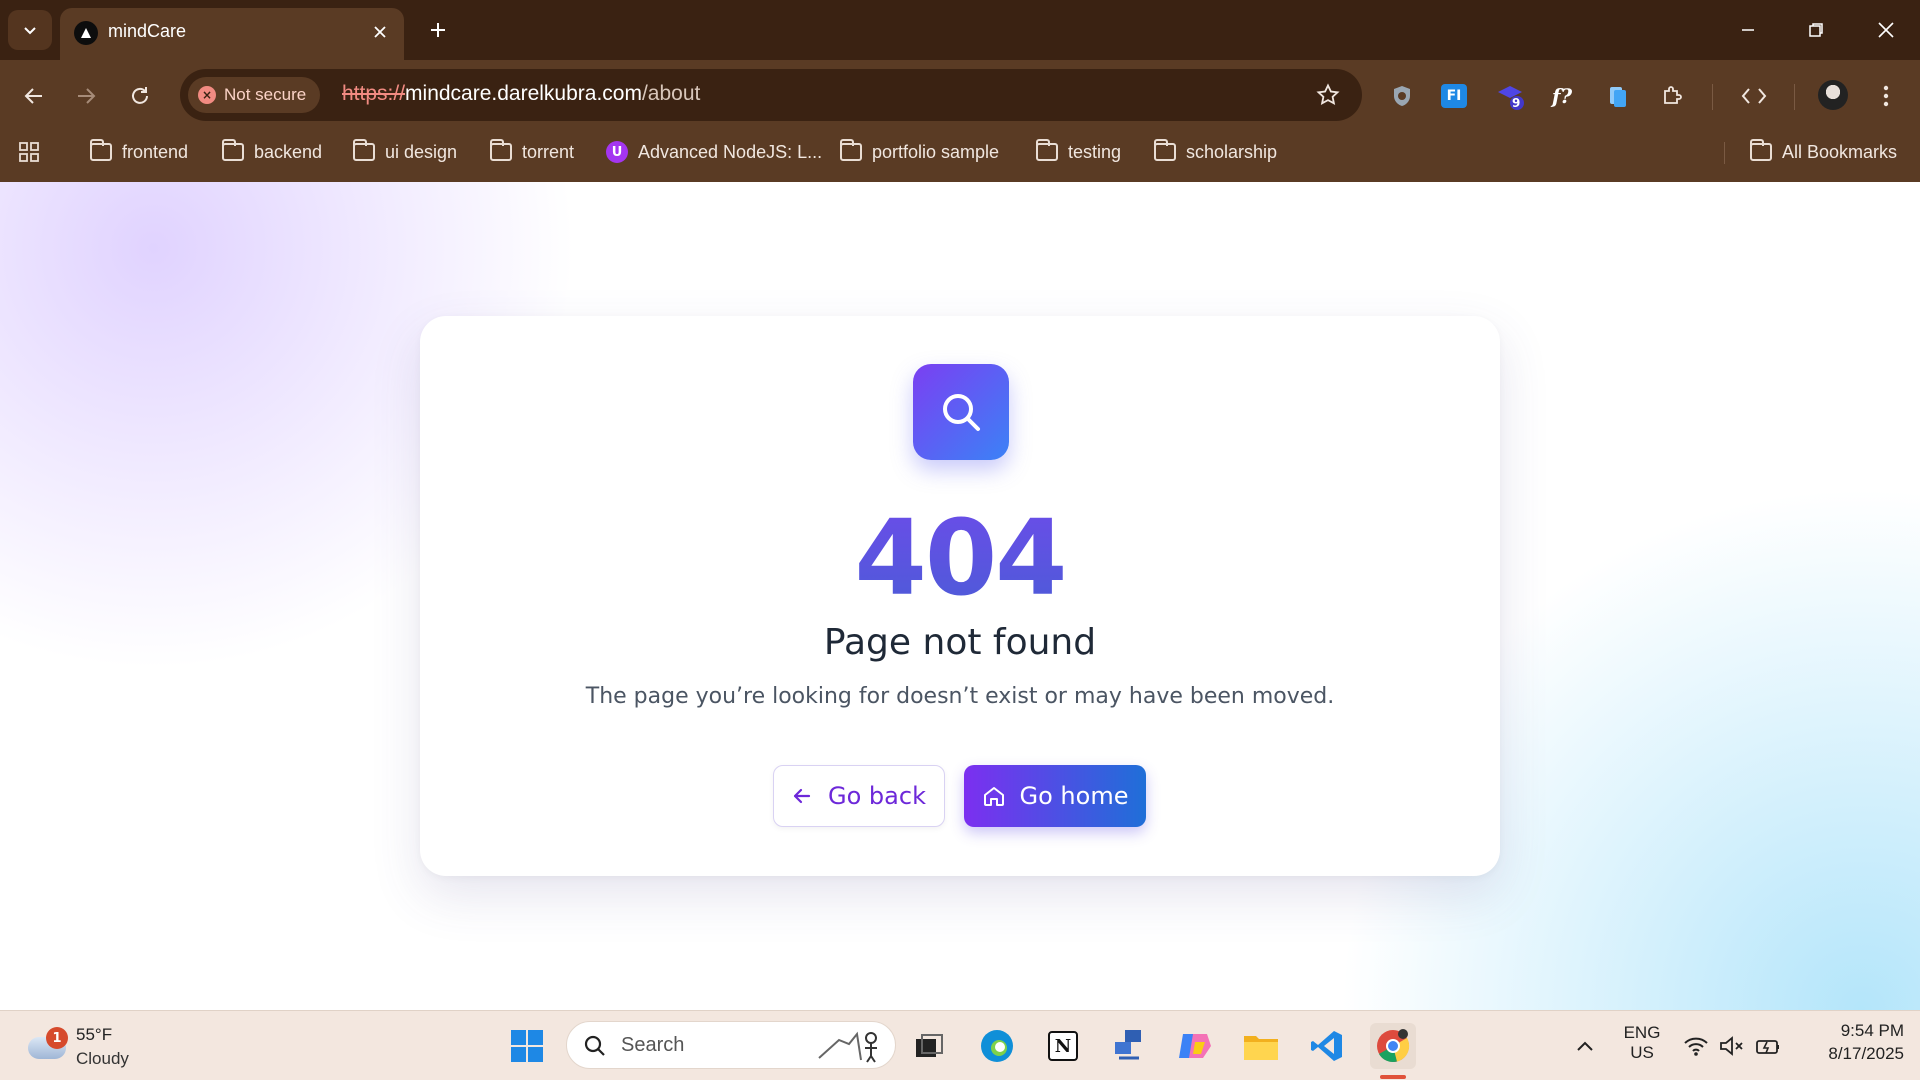 Image resolution: width=1920 pixels, height=1080 pixels. I want to click on arrow-right-icon, so click(87, 96).